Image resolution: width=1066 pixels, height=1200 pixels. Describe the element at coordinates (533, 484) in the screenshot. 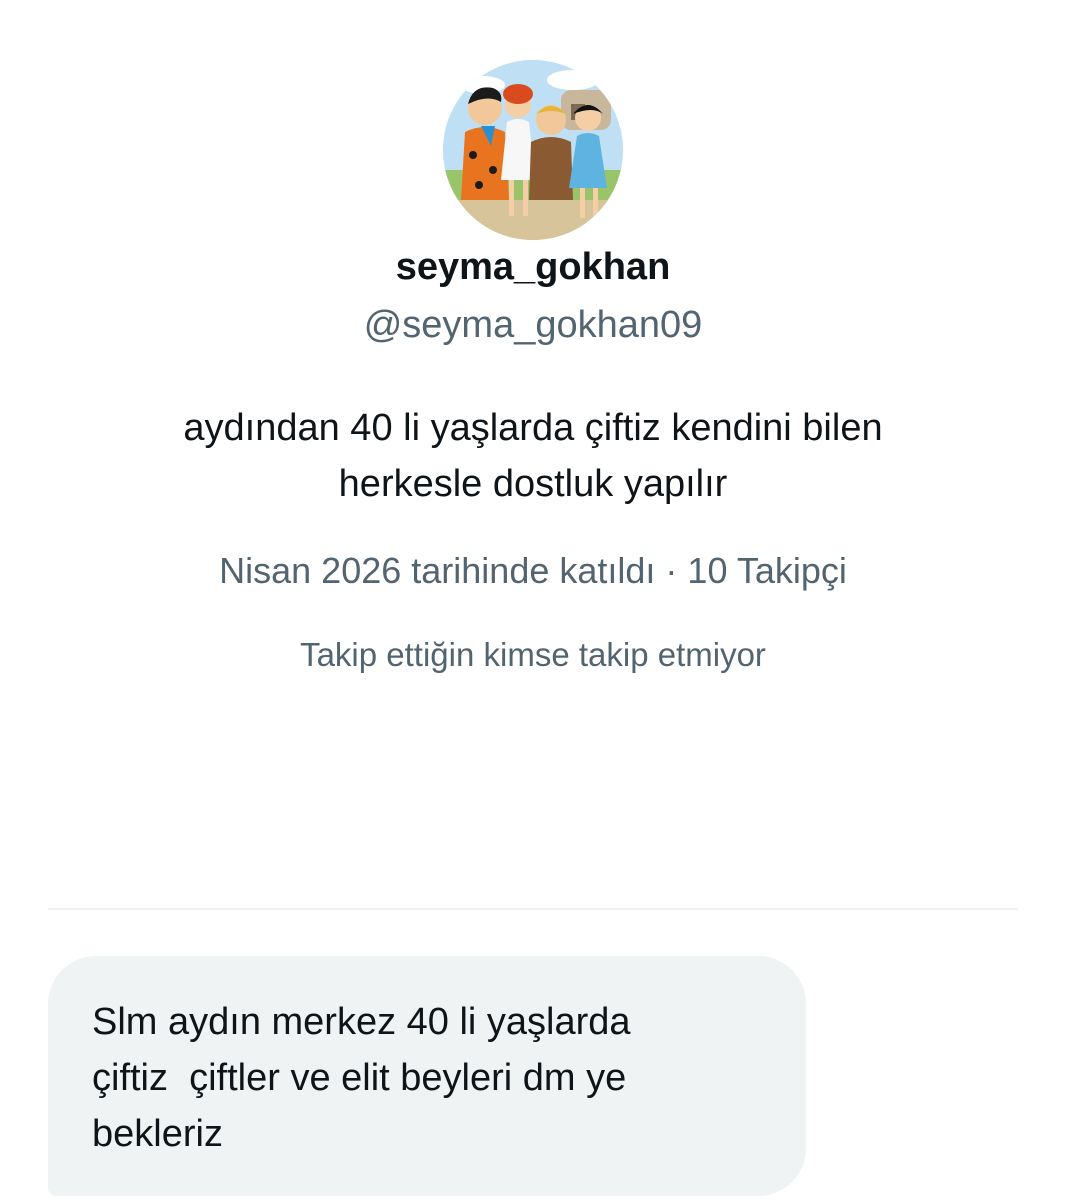

I see `profile-bio-line: herkesle dostluk yapılır` at that location.